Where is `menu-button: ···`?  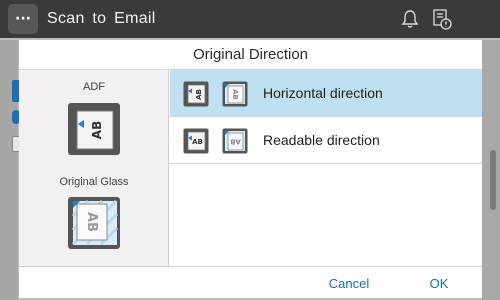 menu-button: ··· is located at coordinates (23, 19).